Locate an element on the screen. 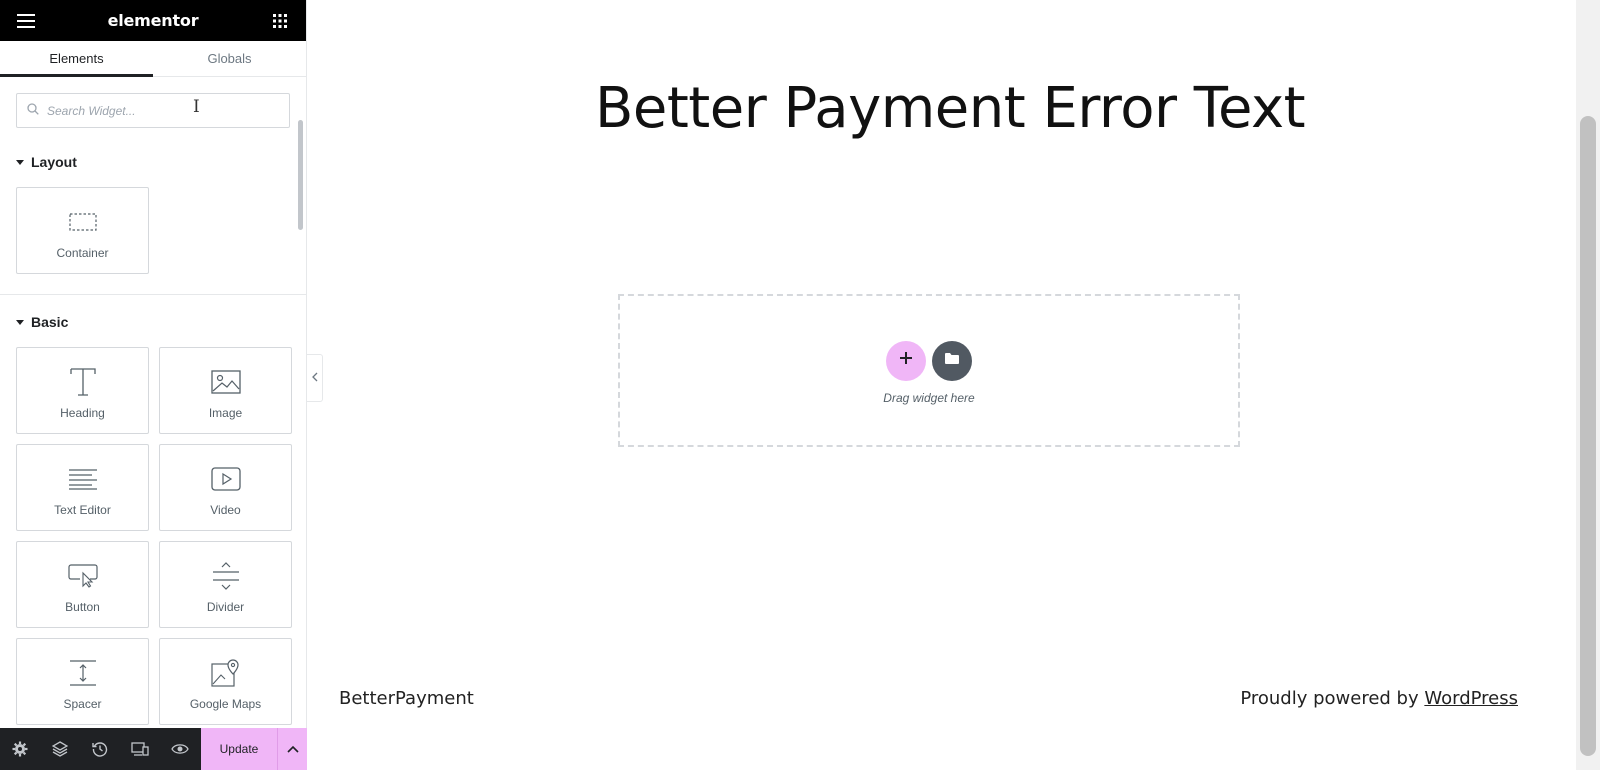 Image resolution: width=1600 pixels, height=770 pixels. heading-icon is located at coordinates (83, 382).